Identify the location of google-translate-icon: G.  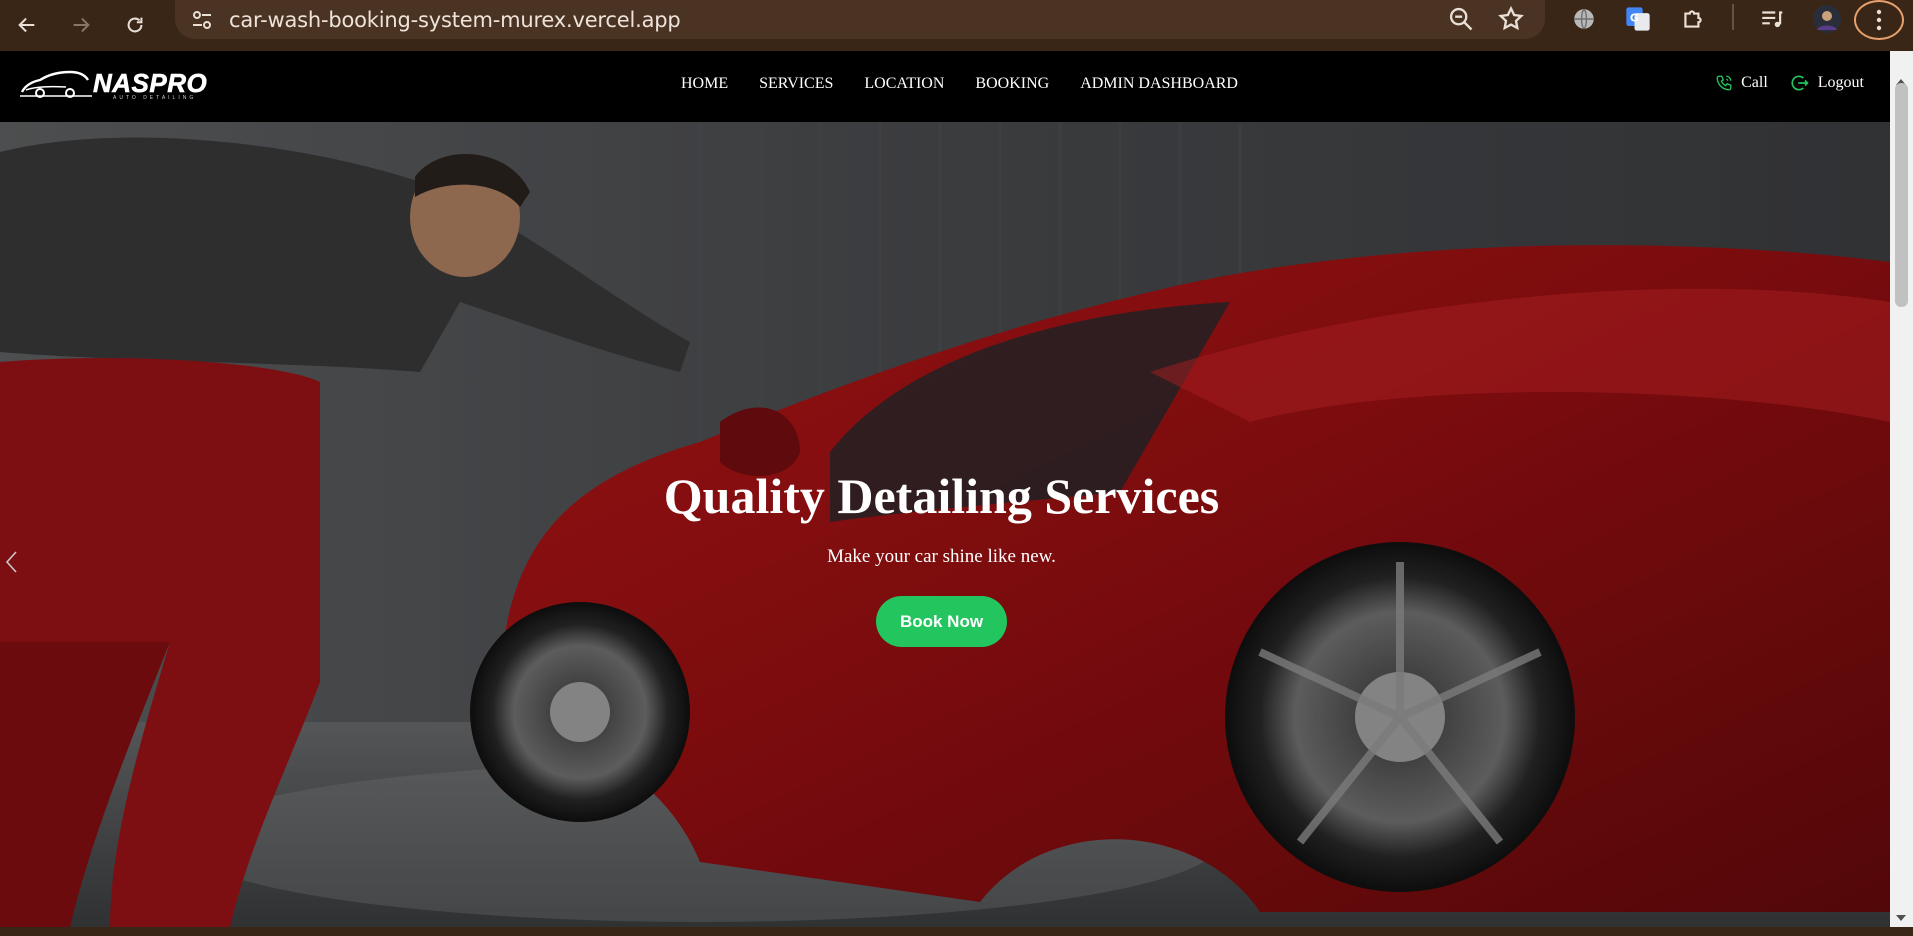
(1638, 19).